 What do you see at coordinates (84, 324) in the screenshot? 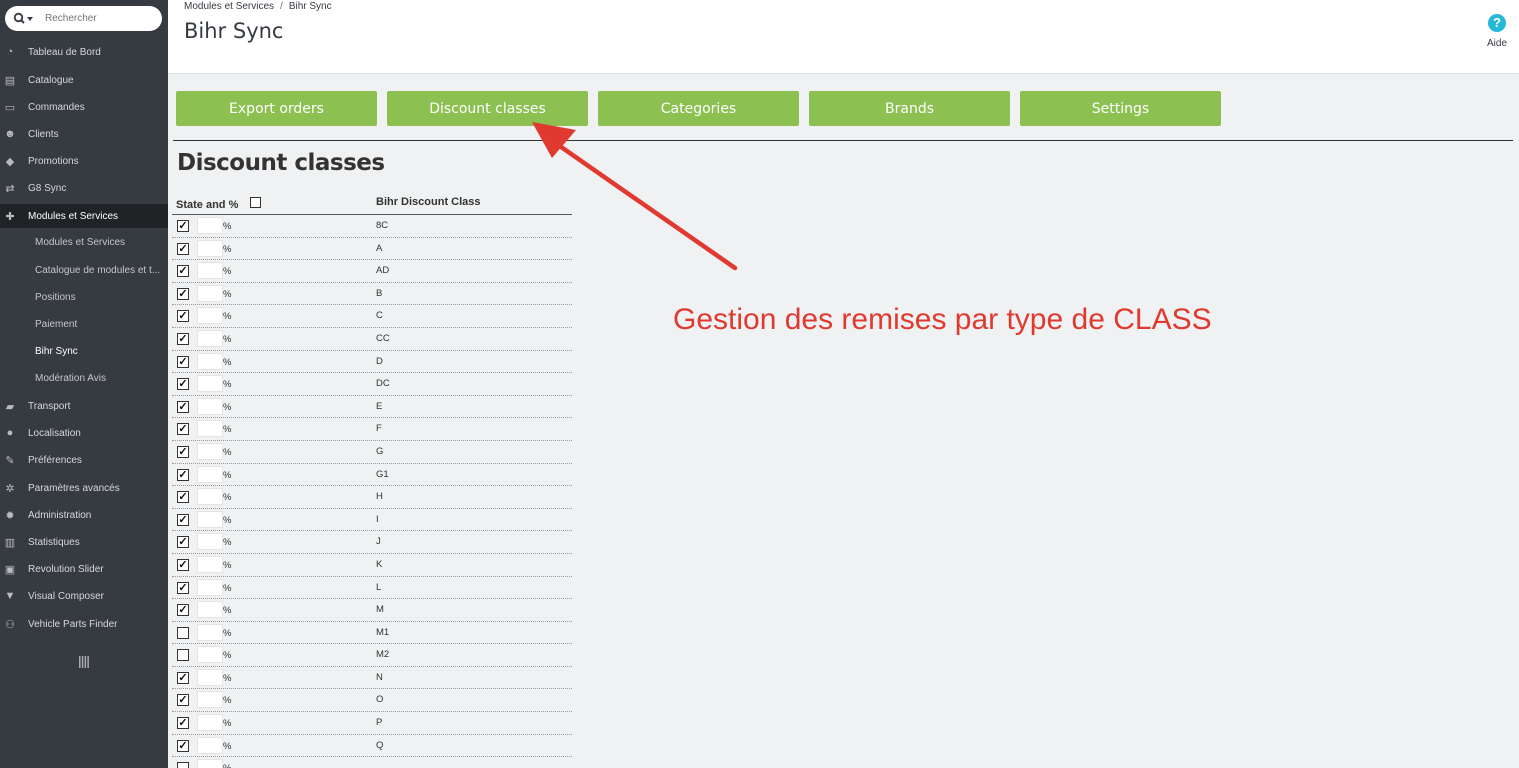
I see `submenu-item: Paiement` at bounding box center [84, 324].